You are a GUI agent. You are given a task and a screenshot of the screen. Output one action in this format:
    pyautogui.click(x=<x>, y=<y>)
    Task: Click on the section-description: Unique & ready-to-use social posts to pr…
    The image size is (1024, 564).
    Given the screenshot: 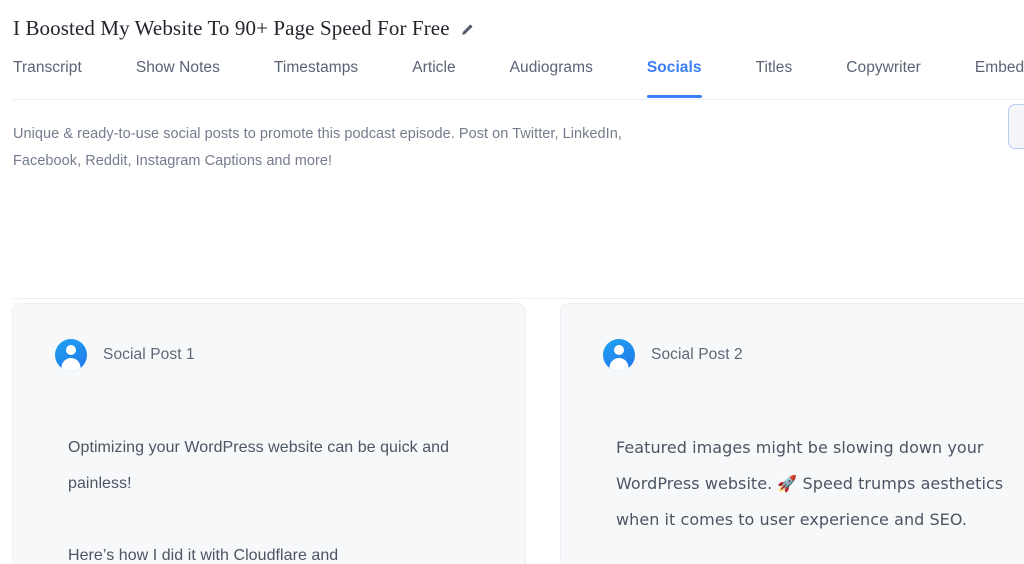 What is the action you would take?
    pyautogui.click(x=317, y=147)
    